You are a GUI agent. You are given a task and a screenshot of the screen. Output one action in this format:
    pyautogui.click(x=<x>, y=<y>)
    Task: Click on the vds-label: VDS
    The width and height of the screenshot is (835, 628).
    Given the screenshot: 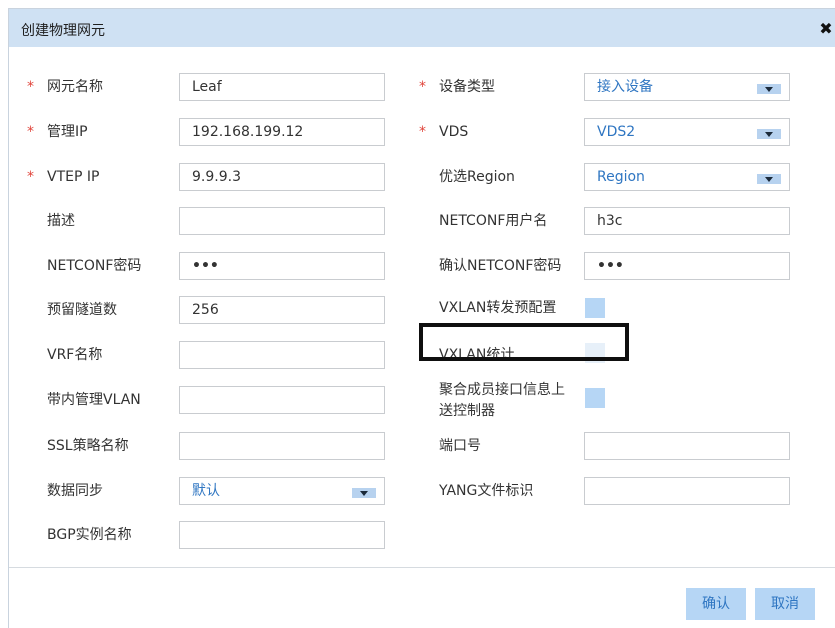 What is the action you would take?
    pyautogui.click(x=454, y=132)
    